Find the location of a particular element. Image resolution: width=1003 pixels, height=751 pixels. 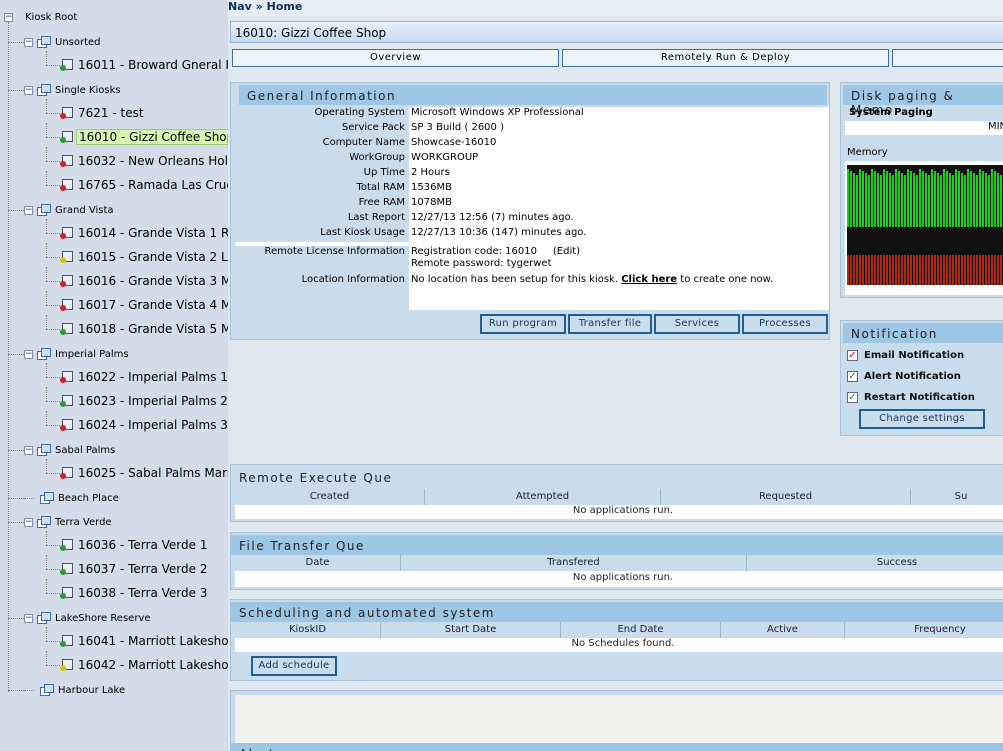

col-start-date: Start Date is located at coordinates (471, 630).